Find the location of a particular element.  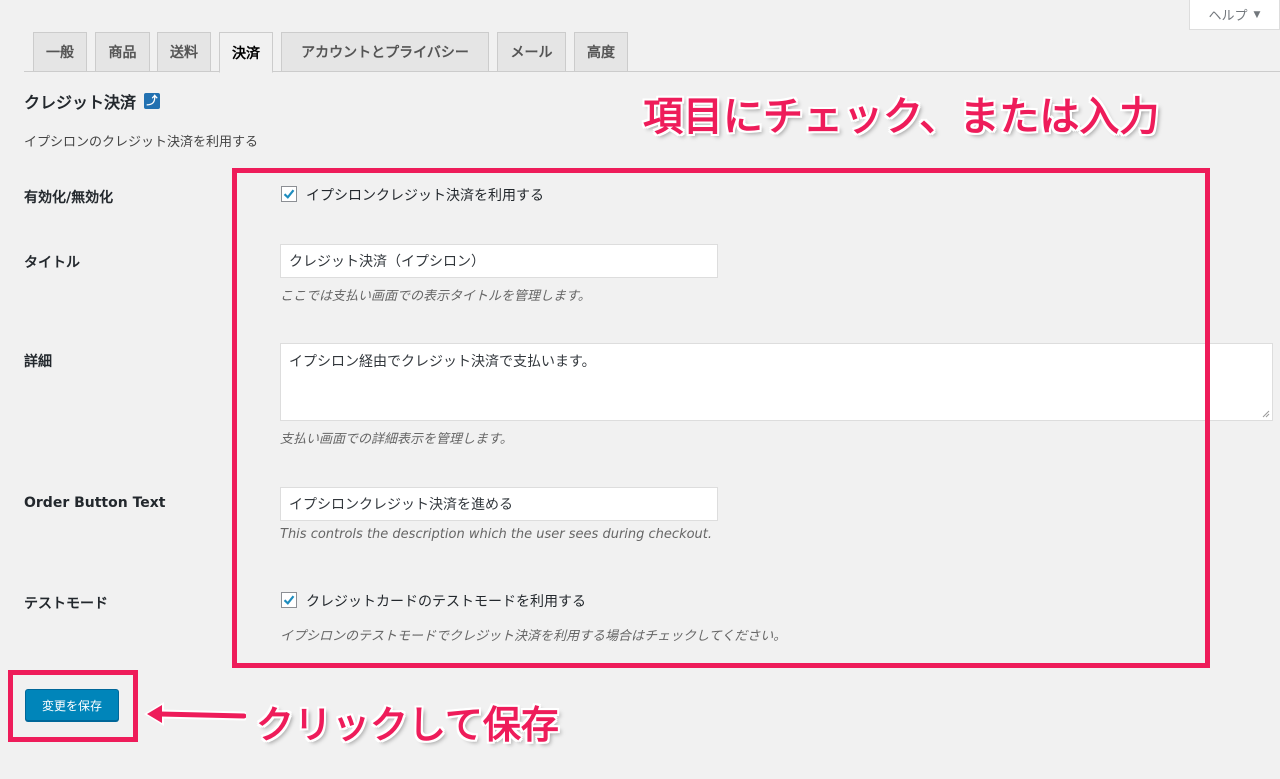

section-description: イプシロンのクレジット決済を利用する is located at coordinates (141, 142).